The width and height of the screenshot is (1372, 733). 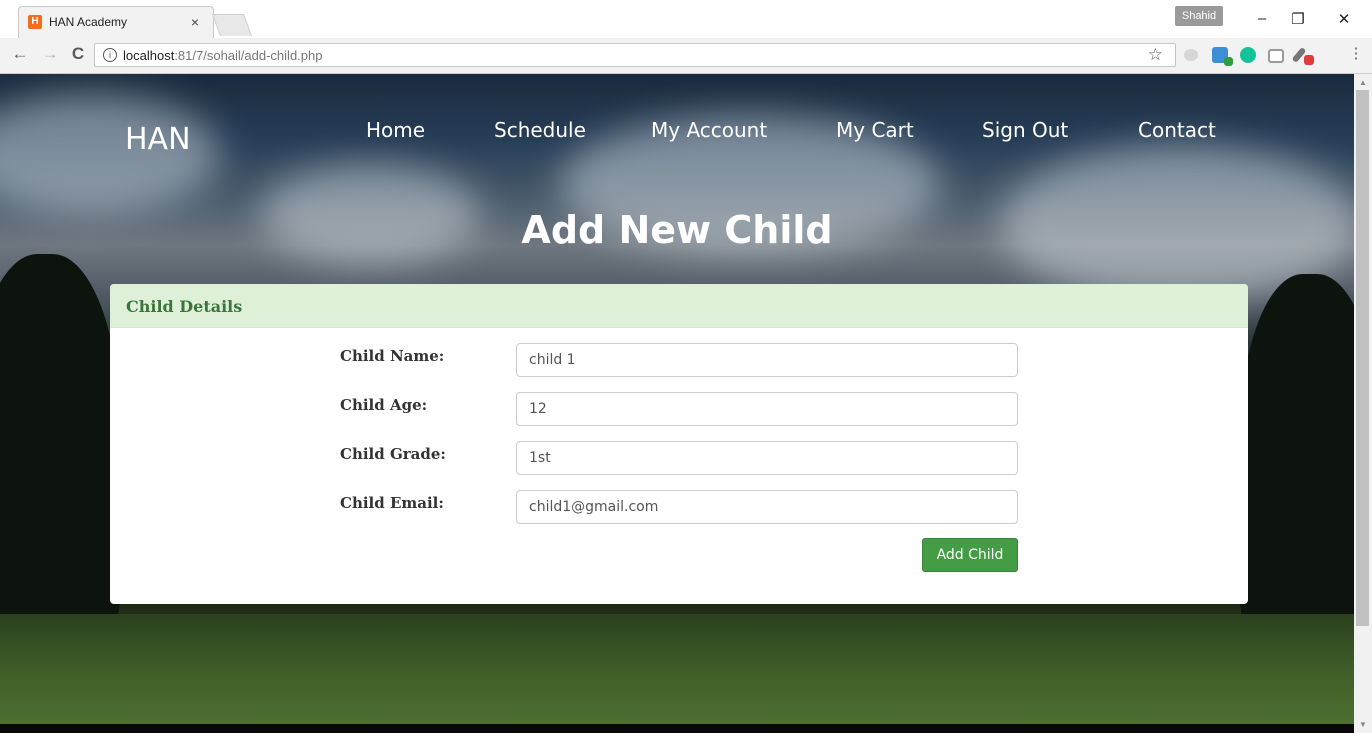 What do you see at coordinates (1363, 724) in the screenshot?
I see `scroll-down-icon: ▼` at bounding box center [1363, 724].